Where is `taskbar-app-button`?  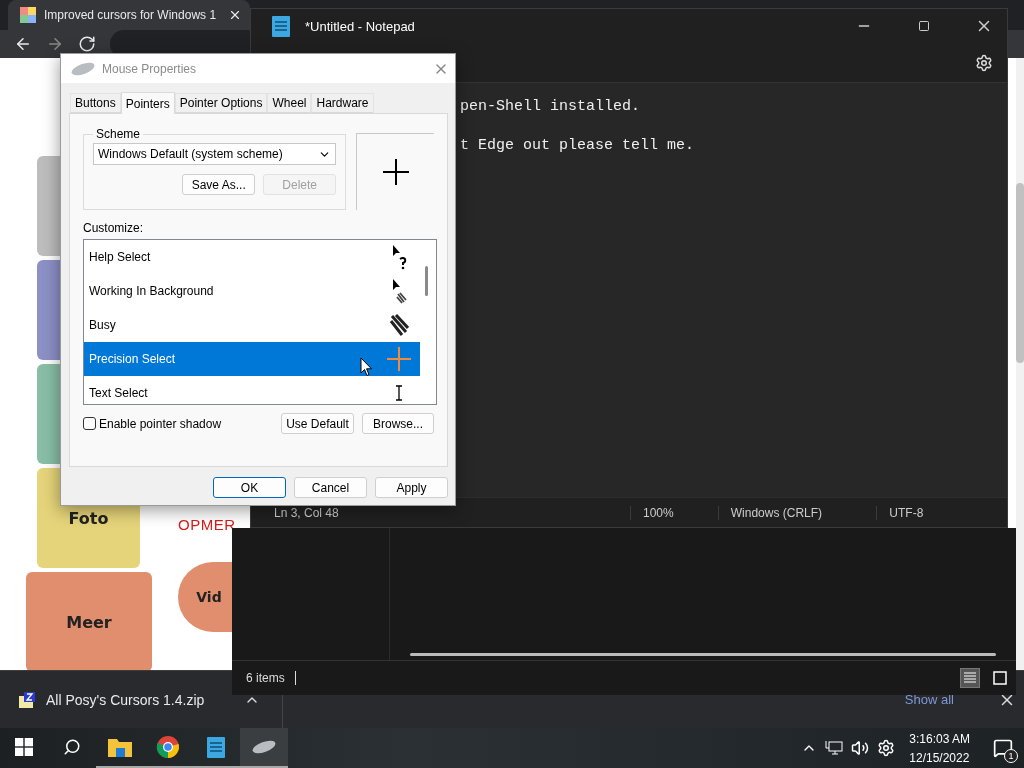 taskbar-app-button is located at coordinates (264, 748).